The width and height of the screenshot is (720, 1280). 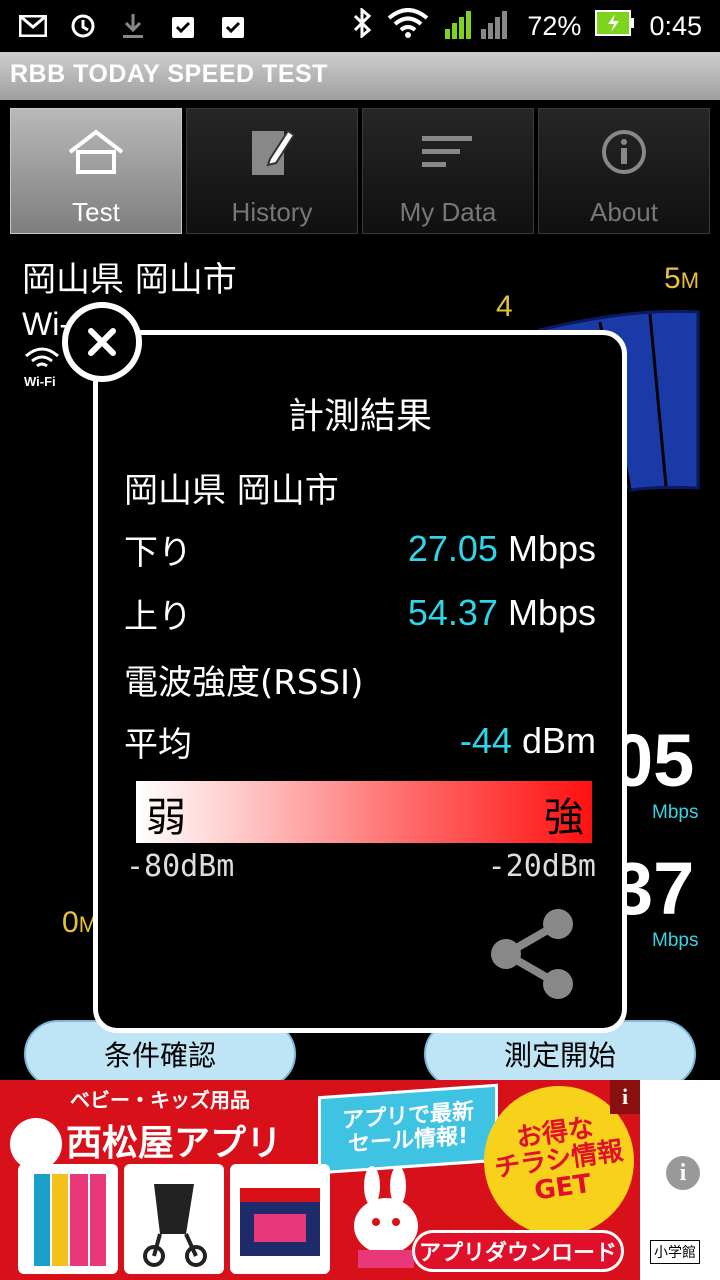 What do you see at coordinates (169, 74) in the screenshot?
I see `app-title: RBB TODAY SPEED TEST` at bounding box center [169, 74].